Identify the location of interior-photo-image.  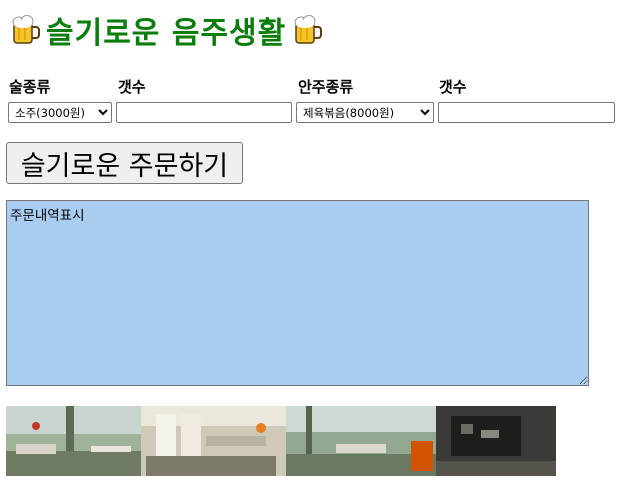
(281, 441).